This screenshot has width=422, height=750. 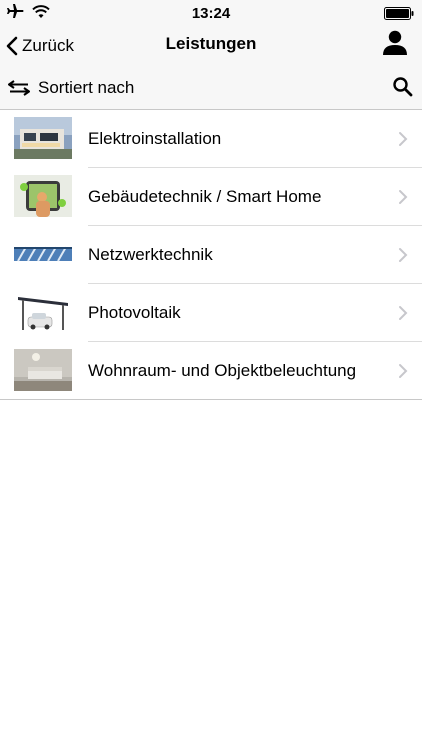 I want to click on status-bar: 13:24, so click(x=211, y=14).